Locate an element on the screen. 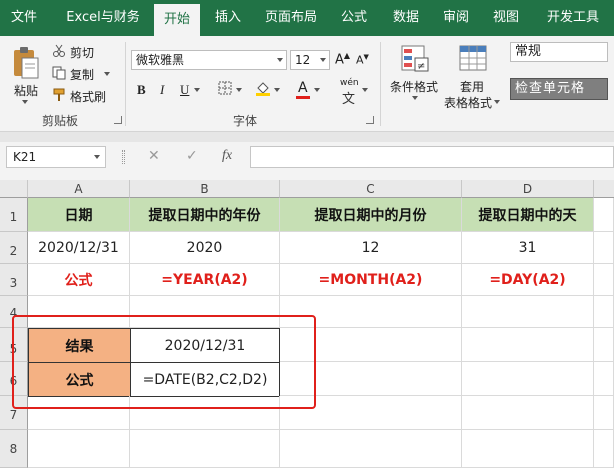 The height and width of the screenshot is (468, 614). paste-icon is located at coordinates (25, 62).